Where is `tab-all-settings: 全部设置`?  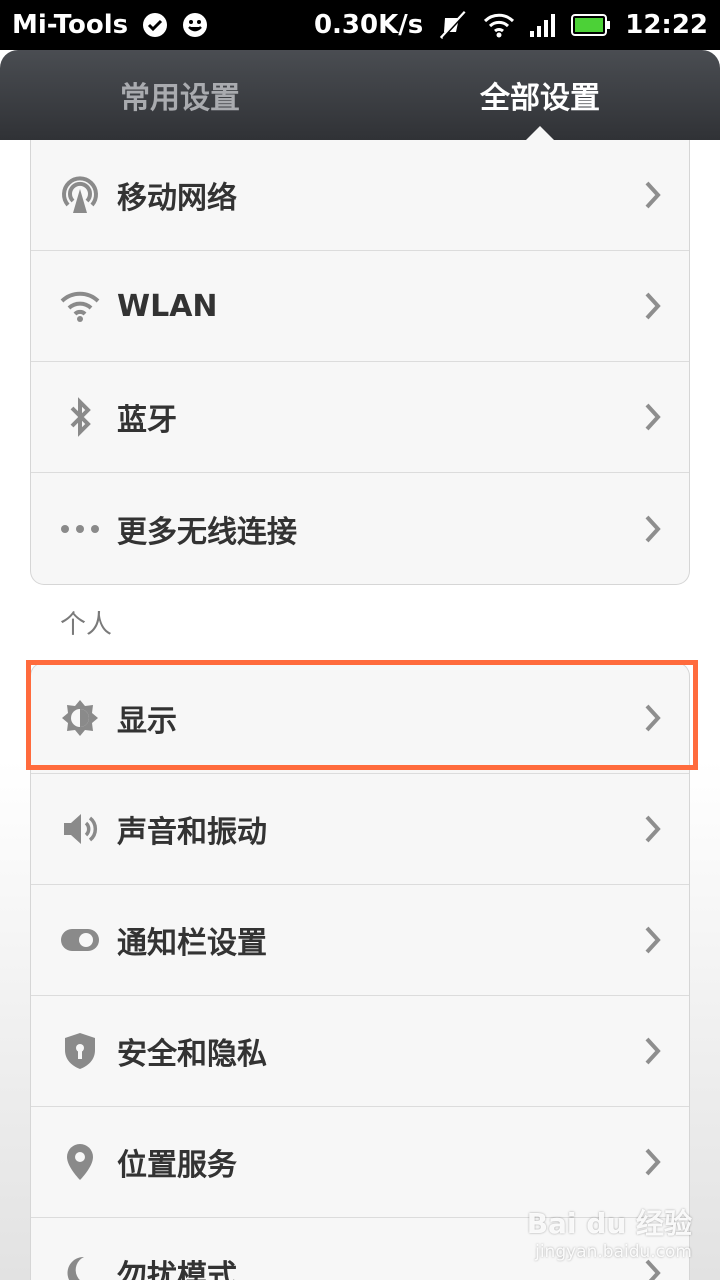 tab-all-settings: 全部设置 is located at coordinates (540, 95).